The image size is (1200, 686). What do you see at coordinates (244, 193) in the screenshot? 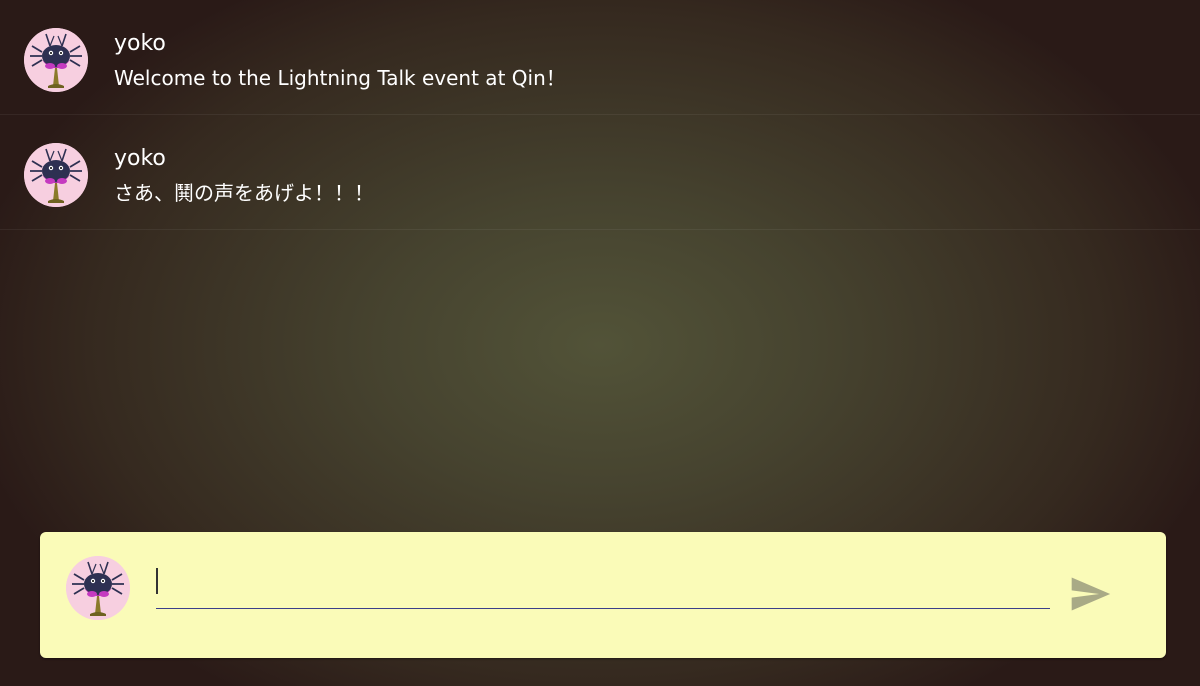
I see `message-text: さあ、鬨の声をあげよ！！！` at bounding box center [244, 193].